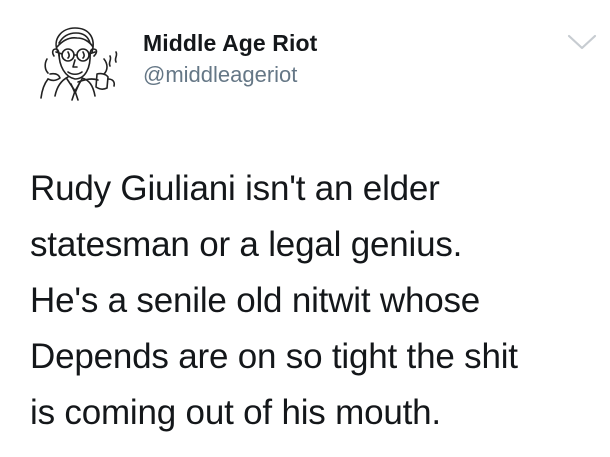 The image size is (610, 457). Describe the element at coordinates (79, 64) in the screenshot. I see `vintage-man-pipe-icon` at that location.